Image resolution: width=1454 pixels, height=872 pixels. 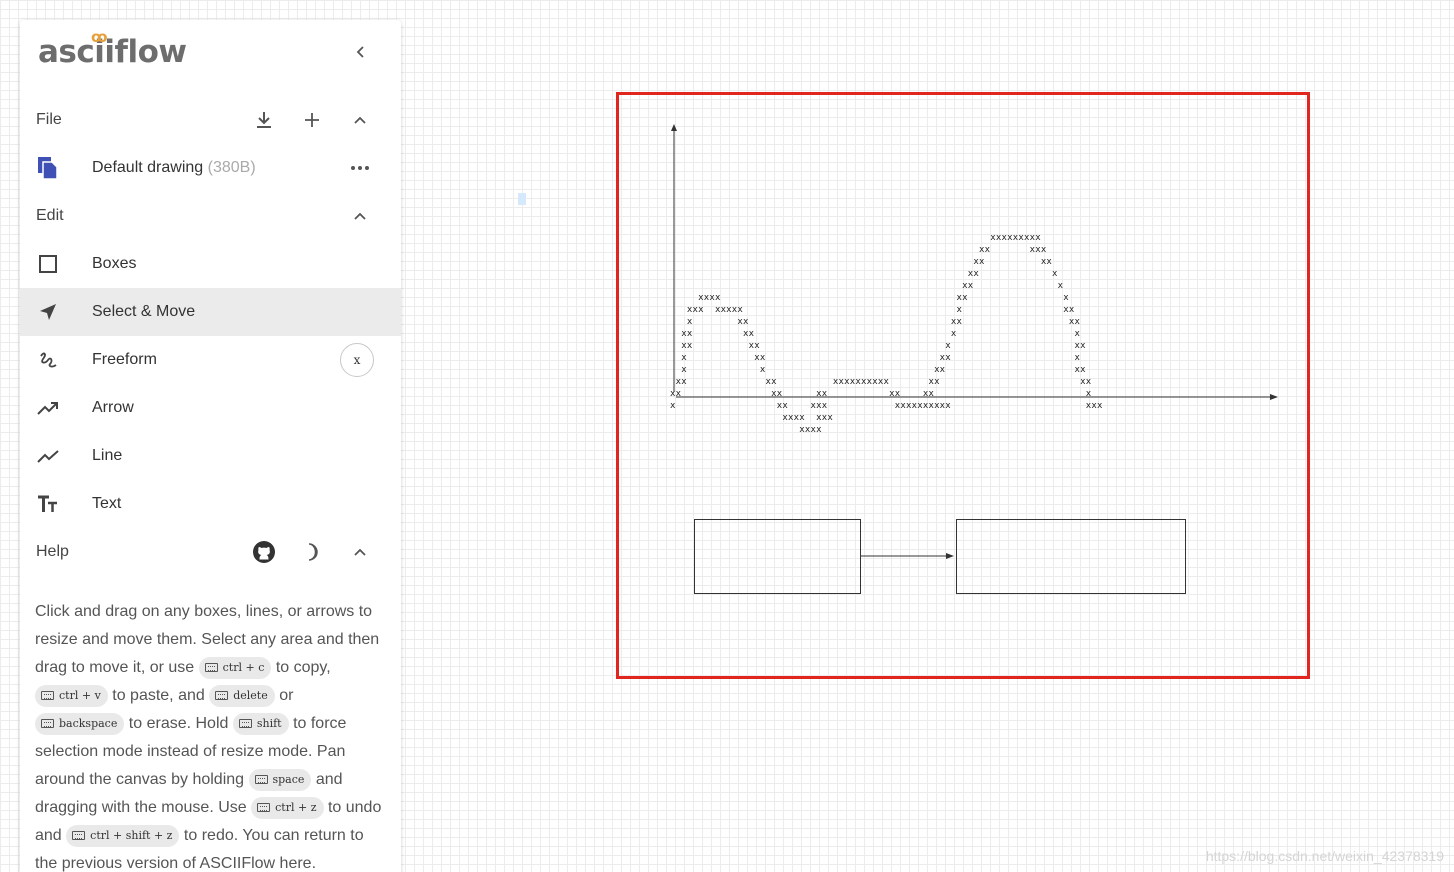 What do you see at coordinates (746, 430) in the screenshot?
I see `ascii-curve-line: xxxx` at bounding box center [746, 430].